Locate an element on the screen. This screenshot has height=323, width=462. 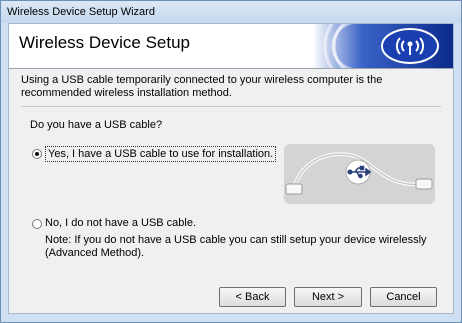
title-bar: Wireless Device Setup Wizard is located at coordinates (231, 12).